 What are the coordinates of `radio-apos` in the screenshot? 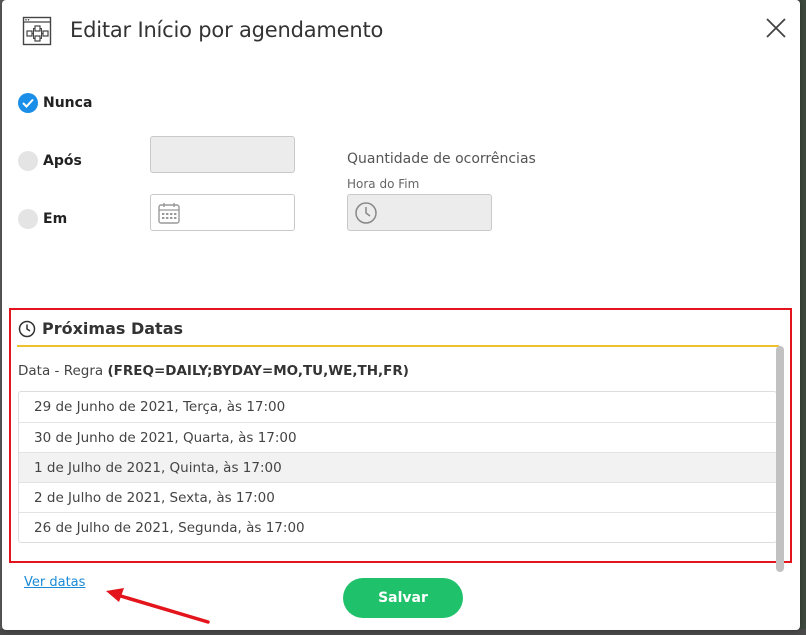 It's located at (28, 161).